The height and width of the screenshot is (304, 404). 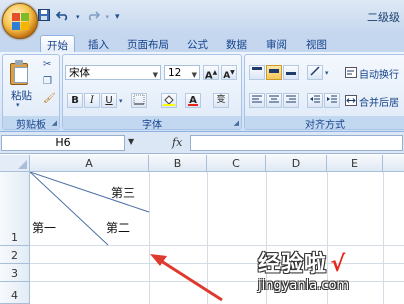 What do you see at coordinates (338, 264) in the screenshot?
I see `watermark-check-icon: √` at bounding box center [338, 264].